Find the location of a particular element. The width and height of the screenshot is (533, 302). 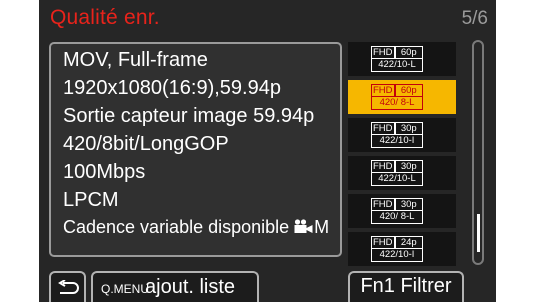

vfr-label: Cadence variable disponible is located at coordinates (176, 227).